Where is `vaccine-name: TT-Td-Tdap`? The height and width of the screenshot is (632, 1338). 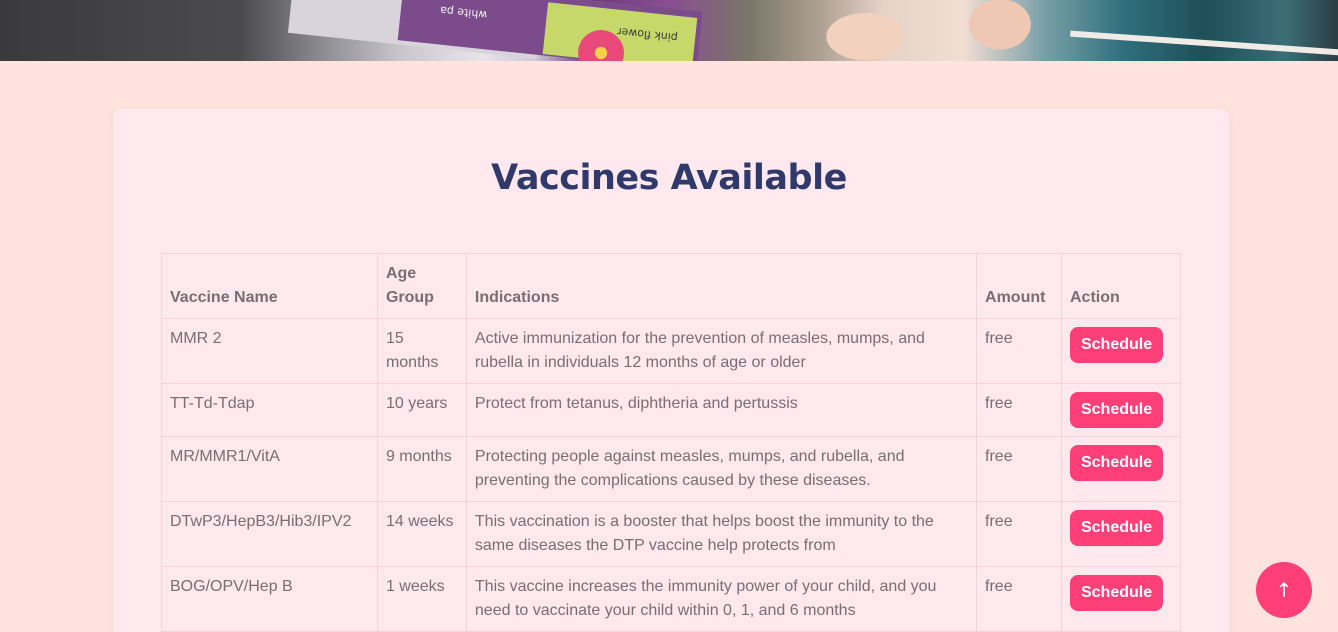 vaccine-name: TT-Td-Tdap is located at coordinates (269, 410).